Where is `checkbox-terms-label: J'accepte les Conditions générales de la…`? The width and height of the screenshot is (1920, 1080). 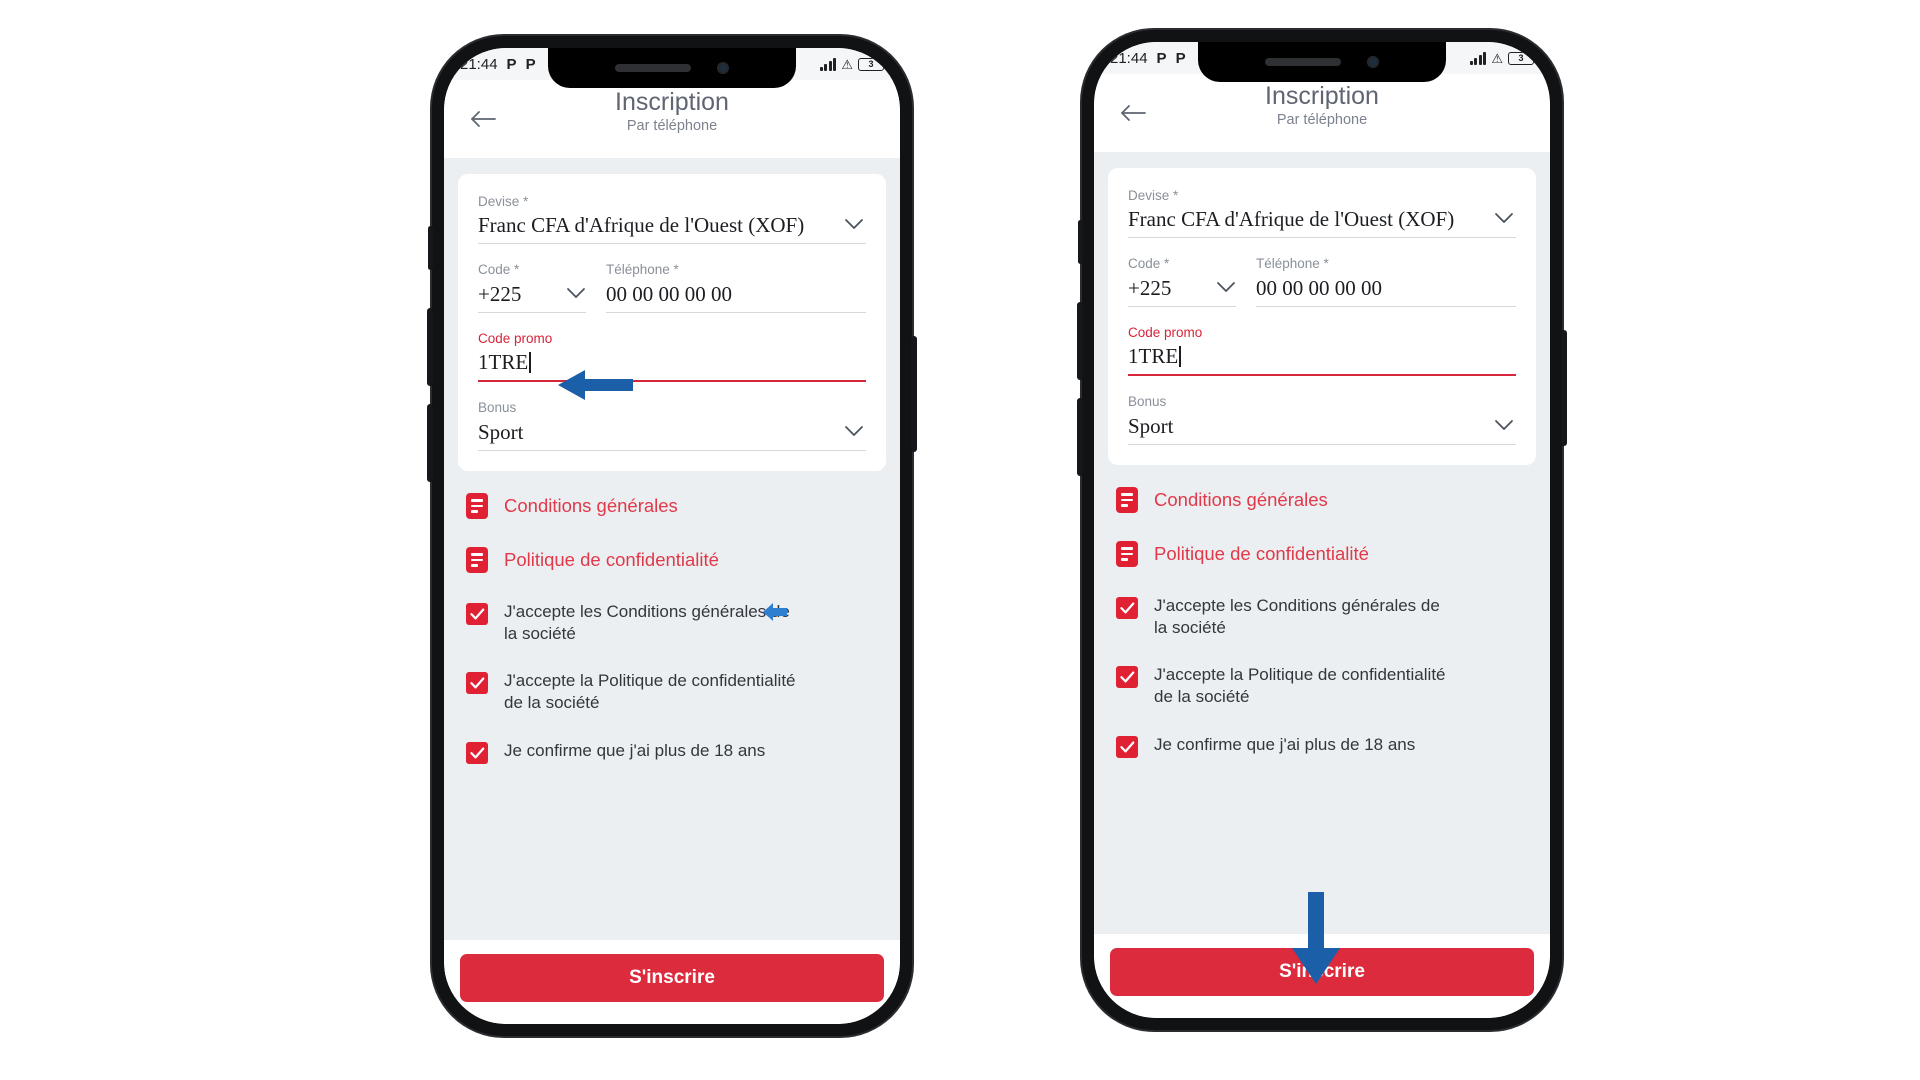 checkbox-terms-label: J'accepte les Conditions générales de la… is located at coordinates (647, 622).